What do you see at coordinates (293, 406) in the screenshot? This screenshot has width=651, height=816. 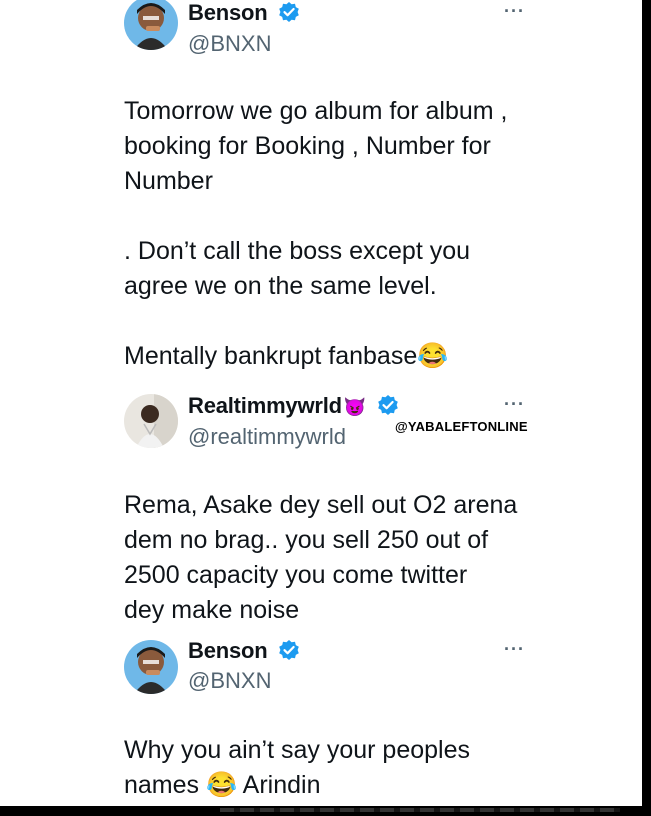 I see `author-name: Realtimmywrld 😈` at bounding box center [293, 406].